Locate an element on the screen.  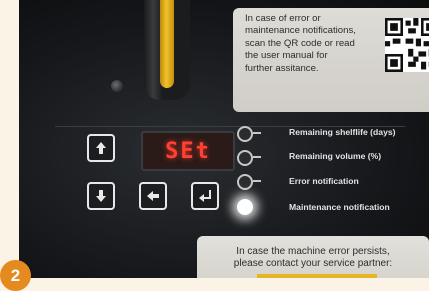
indicator-label: Remaining shelflife (days) is located at coordinates (342, 132).